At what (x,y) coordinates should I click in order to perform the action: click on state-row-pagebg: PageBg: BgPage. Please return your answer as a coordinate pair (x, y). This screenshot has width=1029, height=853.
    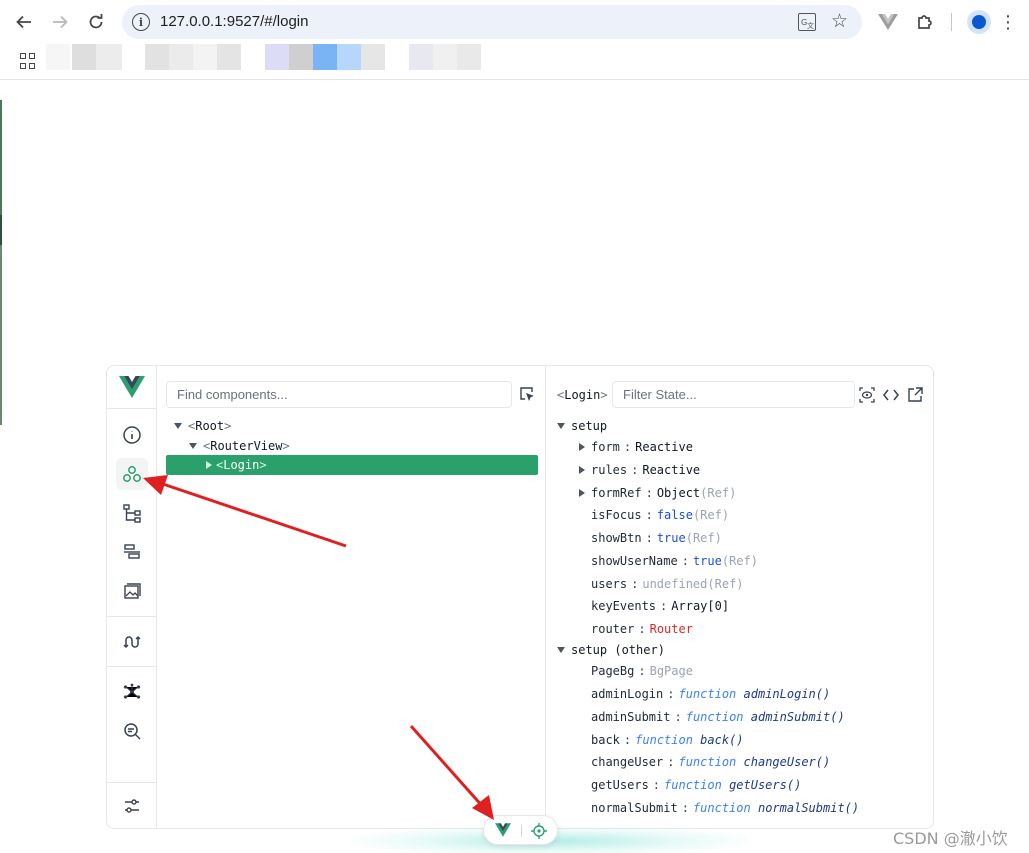
    Looking at the image, I should click on (642, 671).